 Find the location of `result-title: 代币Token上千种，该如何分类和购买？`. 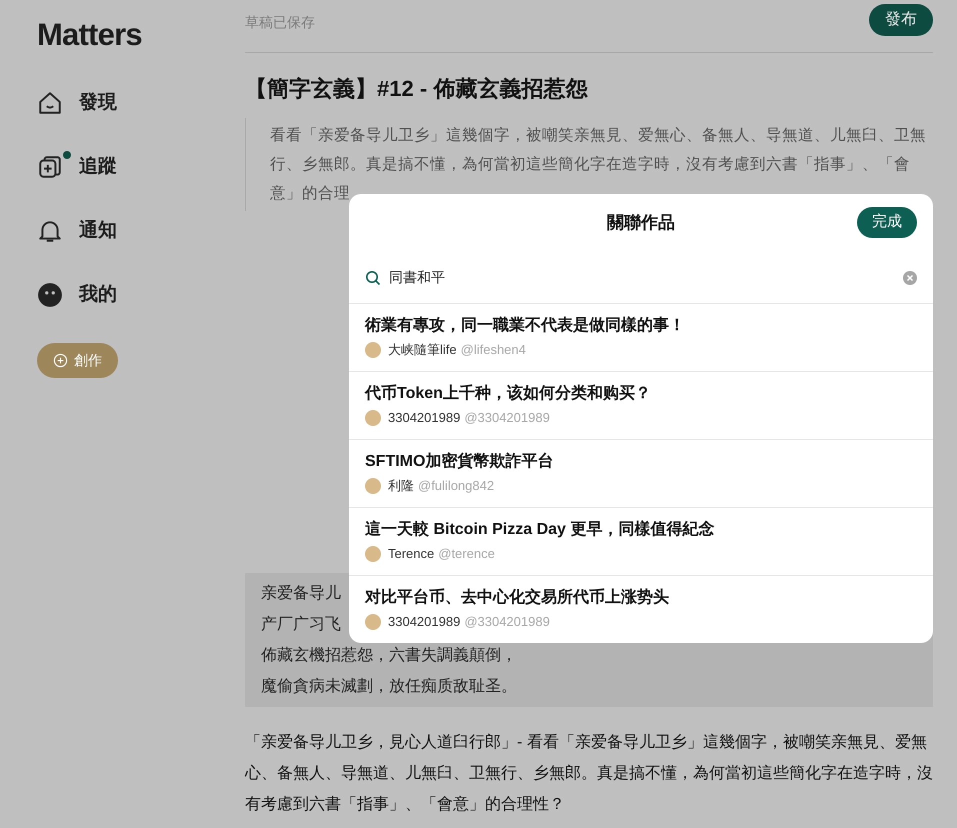

result-title: 代币Token上千种，该如何分类和购买？ is located at coordinates (508, 393).